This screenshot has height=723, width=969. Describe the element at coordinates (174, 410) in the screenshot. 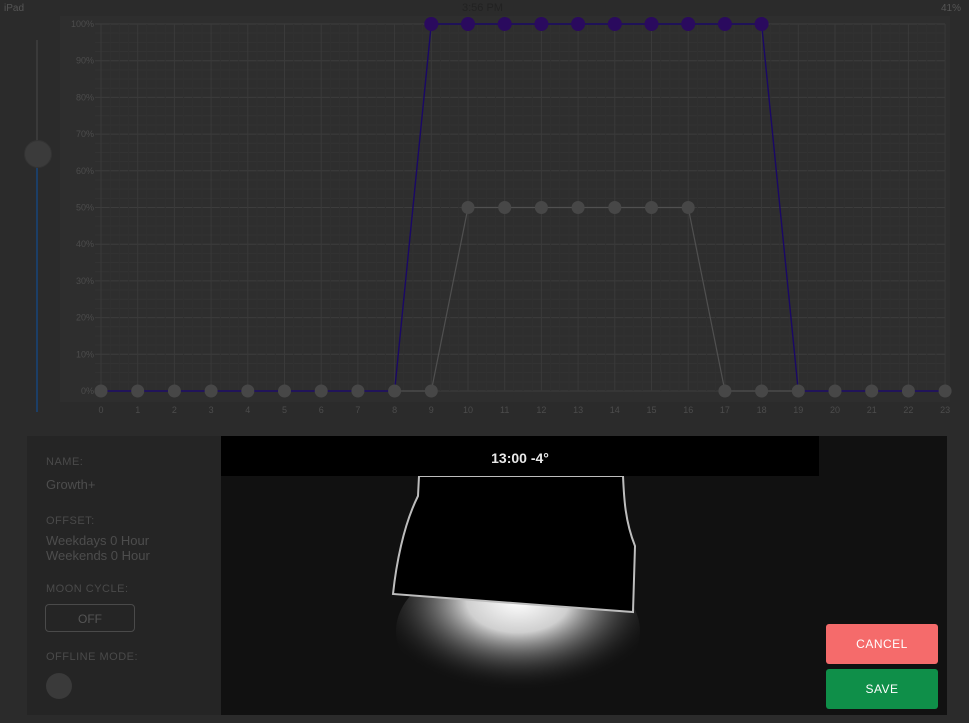

I see `x-tick-label: 2` at that location.